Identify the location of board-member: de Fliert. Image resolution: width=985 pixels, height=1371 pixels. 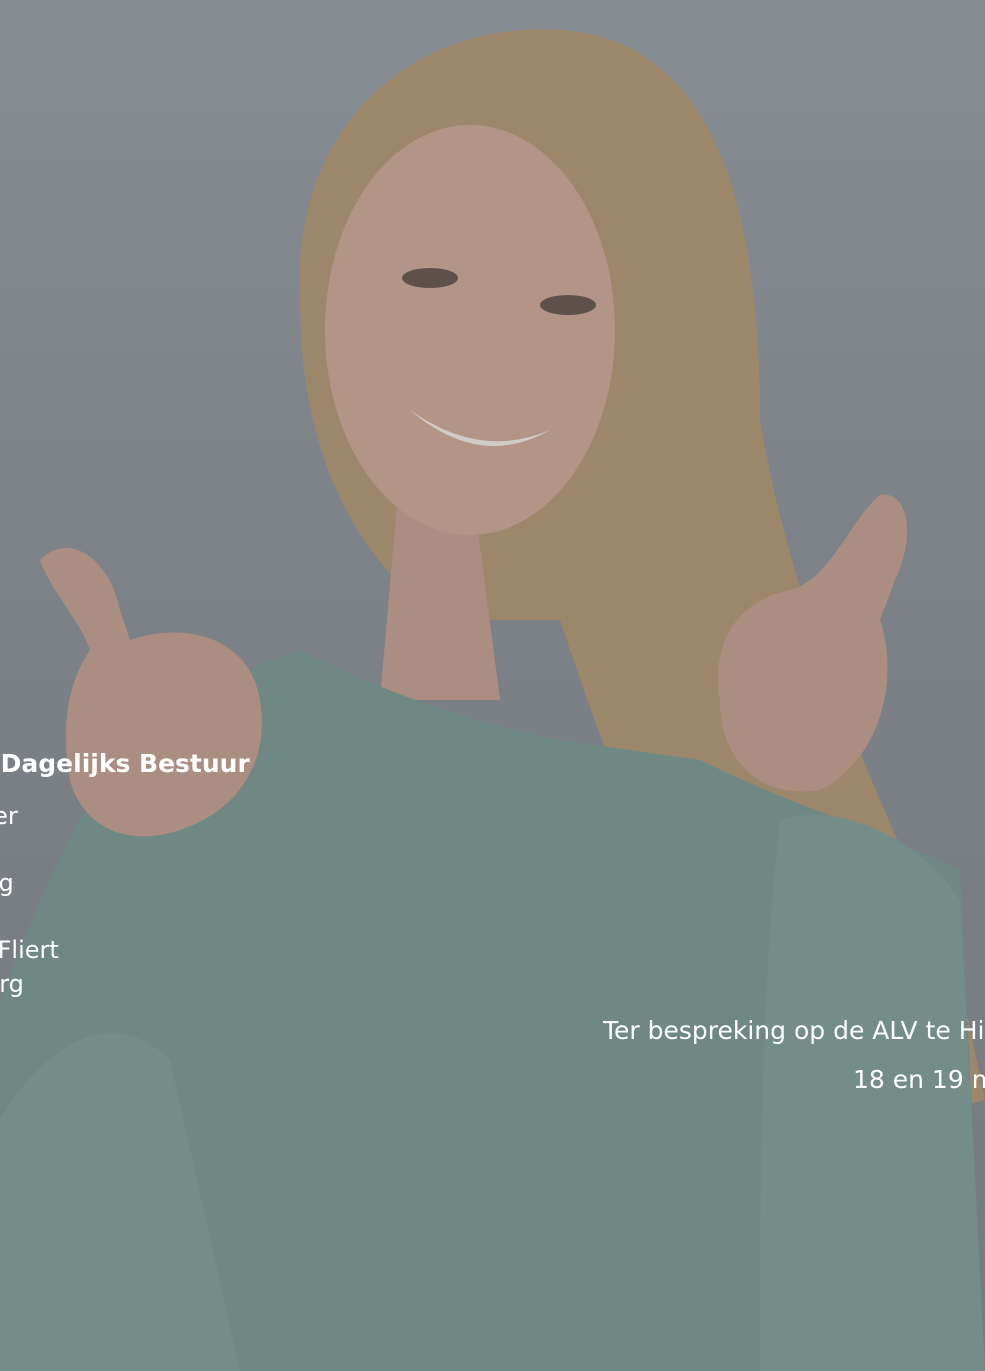
(29, 950).